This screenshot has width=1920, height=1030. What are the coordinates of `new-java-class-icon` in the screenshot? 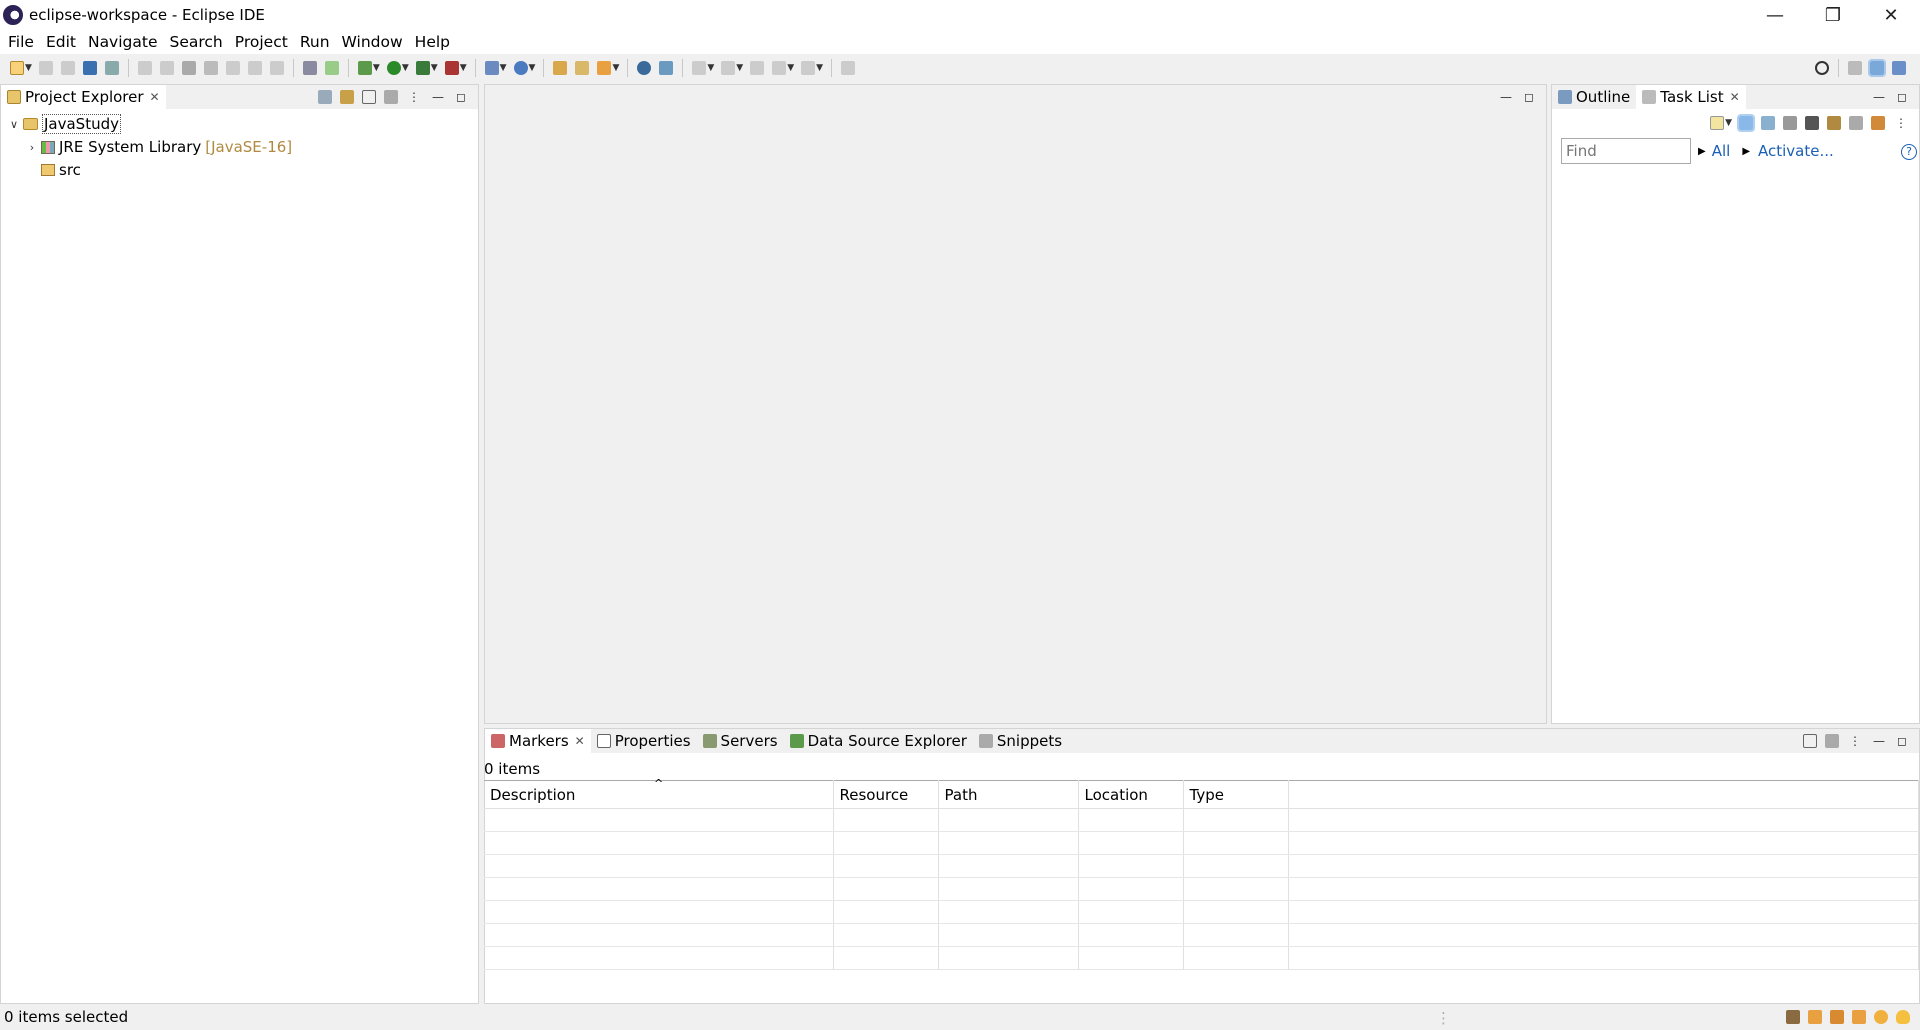 It's located at (520, 68).